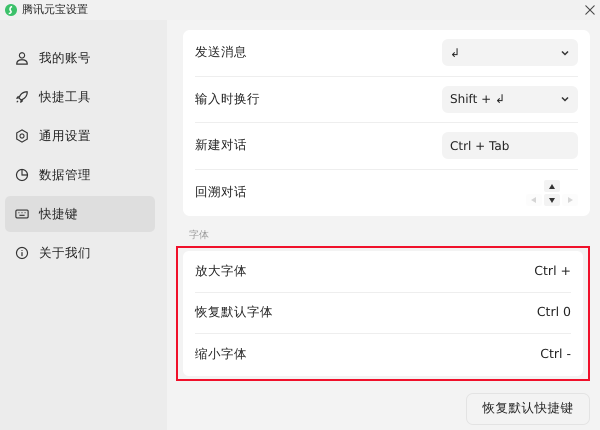 This screenshot has width=600, height=430. I want to click on reset-button: 恢复默认快捷键, so click(528, 408).